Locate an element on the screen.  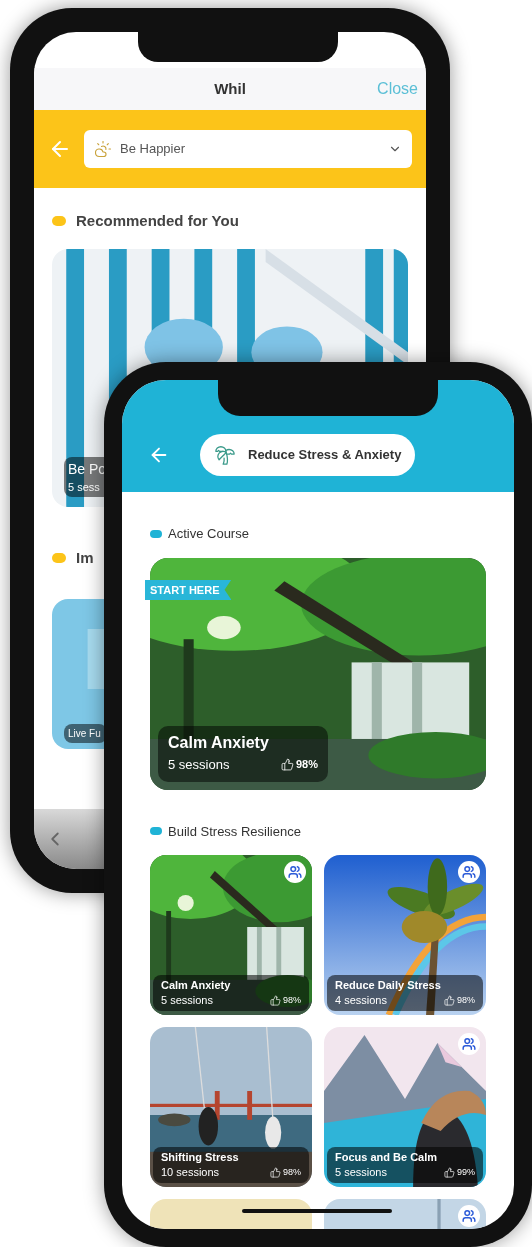
course-title: Calm Anxiety is located at coordinates (196, 985).